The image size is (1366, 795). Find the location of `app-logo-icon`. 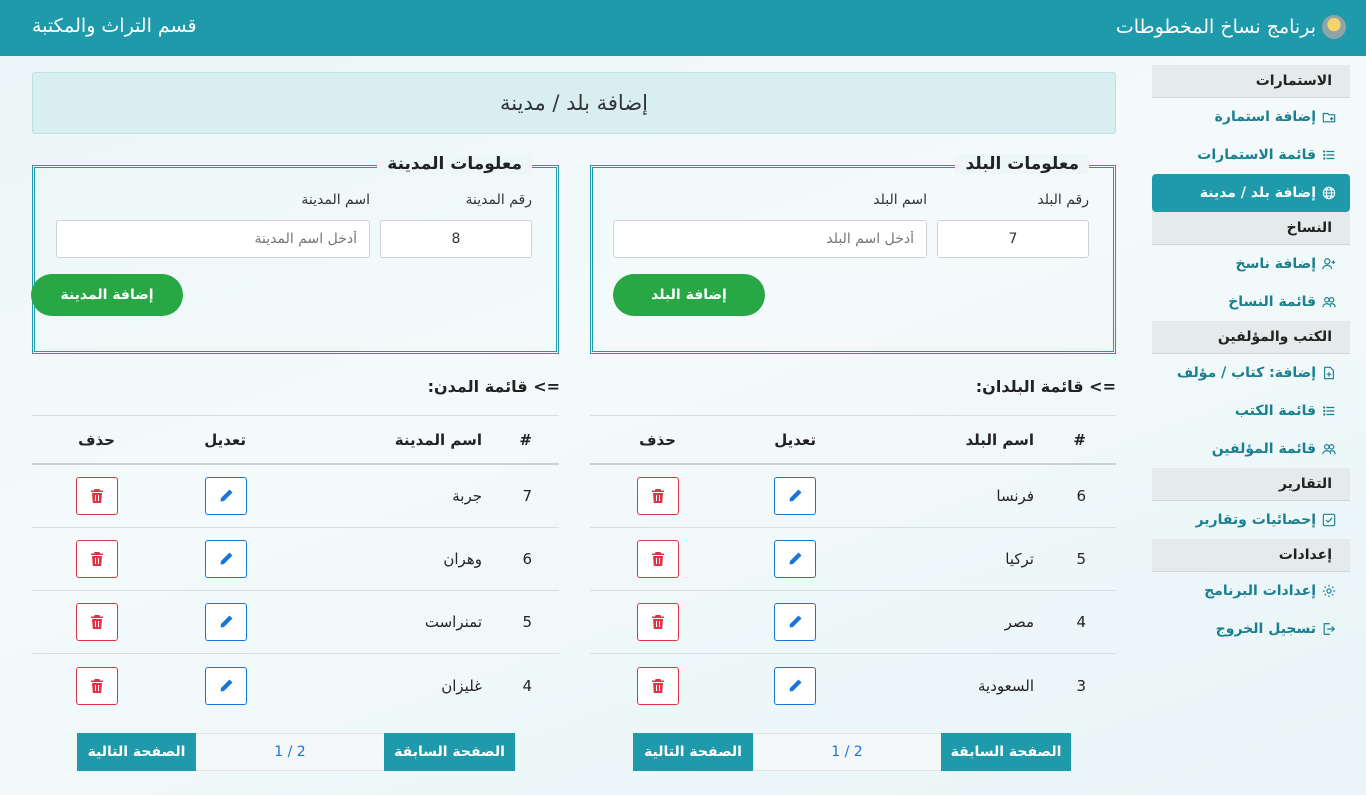

app-logo-icon is located at coordinates (1334, 27).